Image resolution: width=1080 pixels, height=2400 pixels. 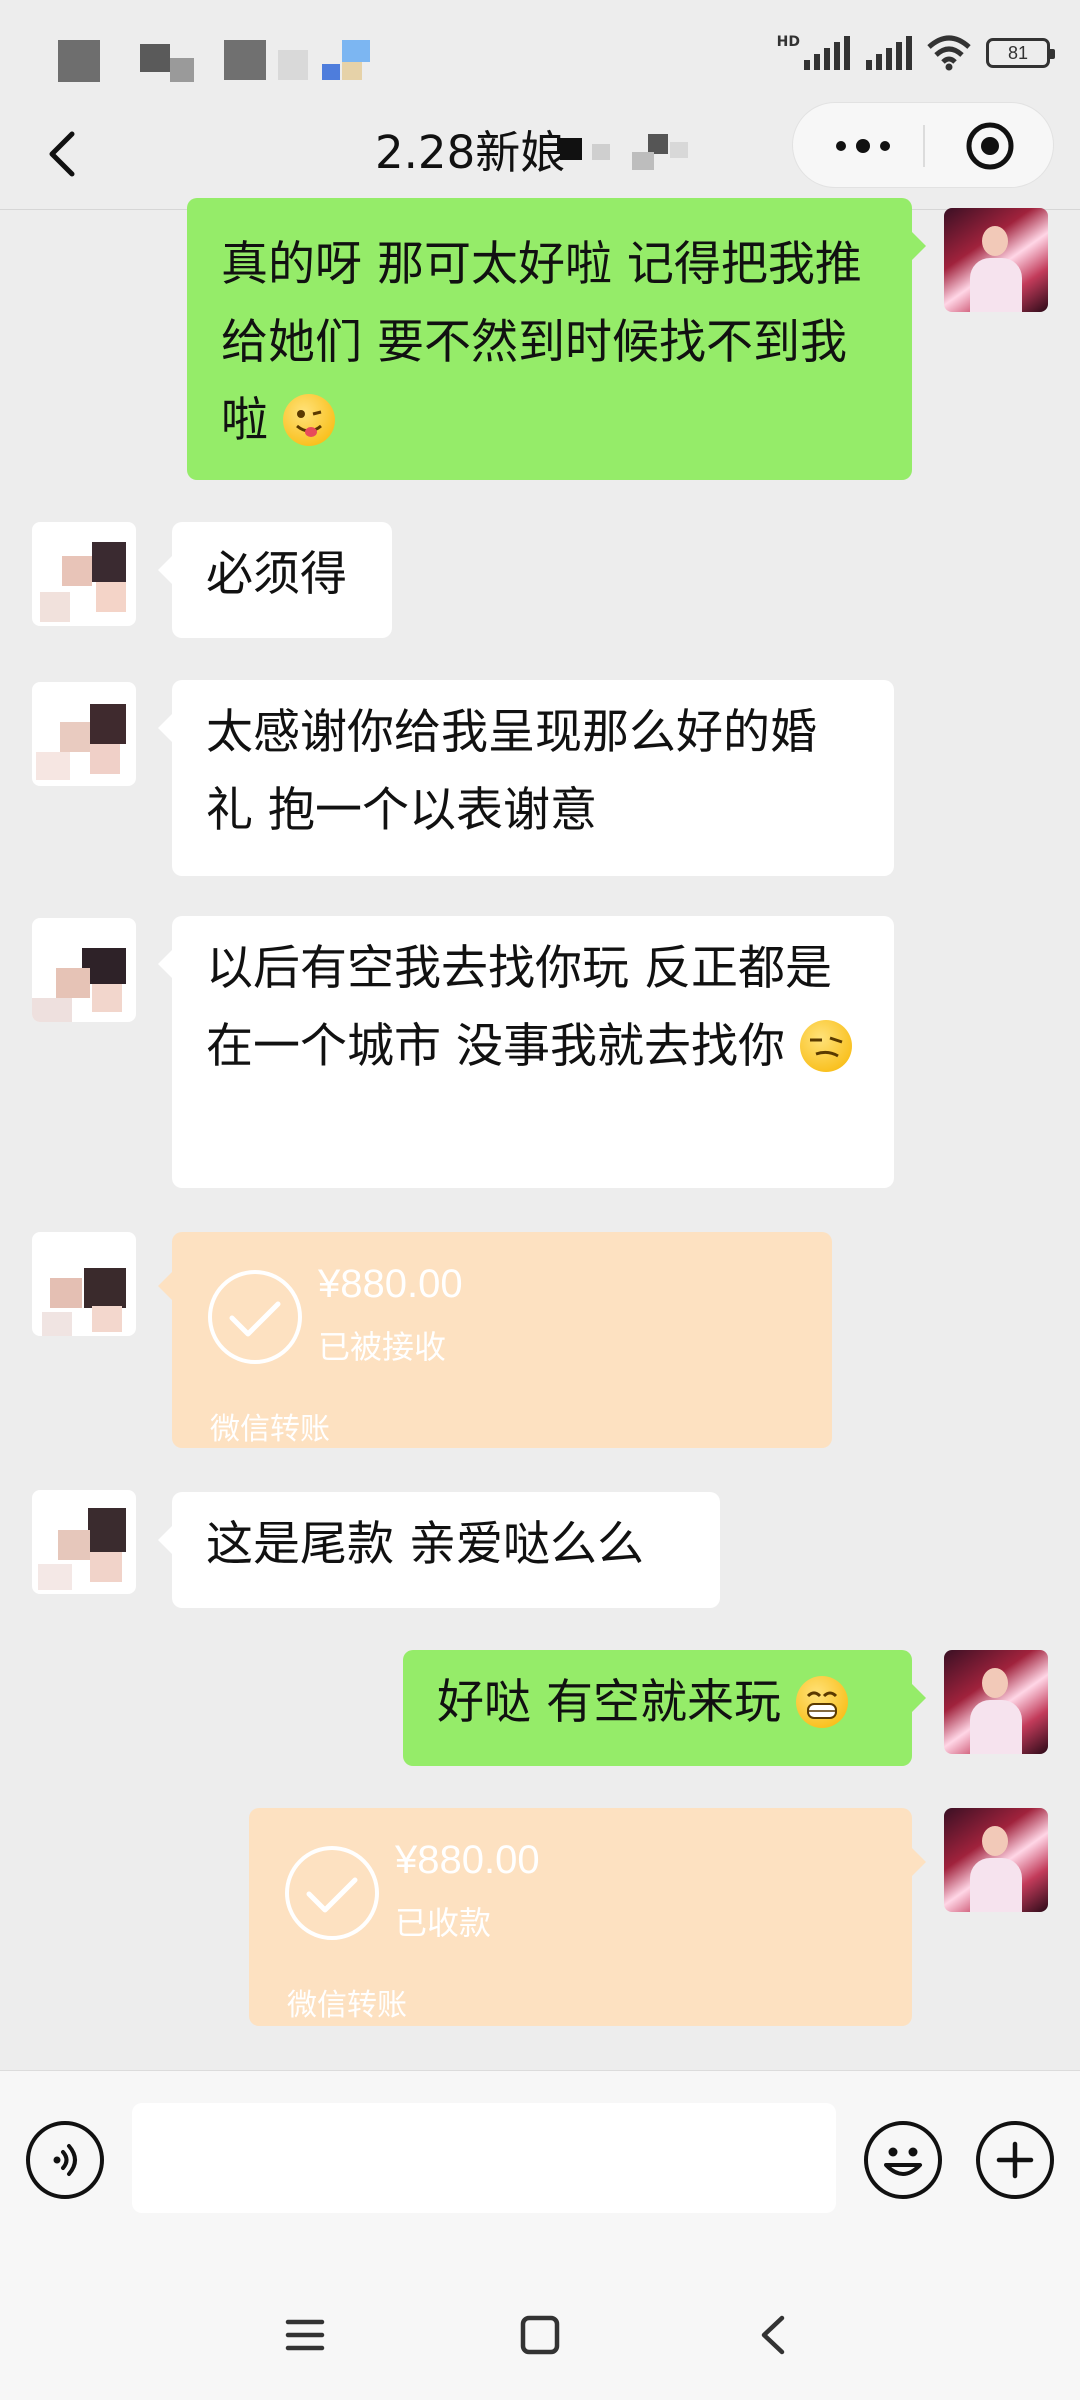 What do you see at coordinates (443, 1923) in the screenshot?
I see `transfer-status: 已收款` at bounding box center [443, 1923].